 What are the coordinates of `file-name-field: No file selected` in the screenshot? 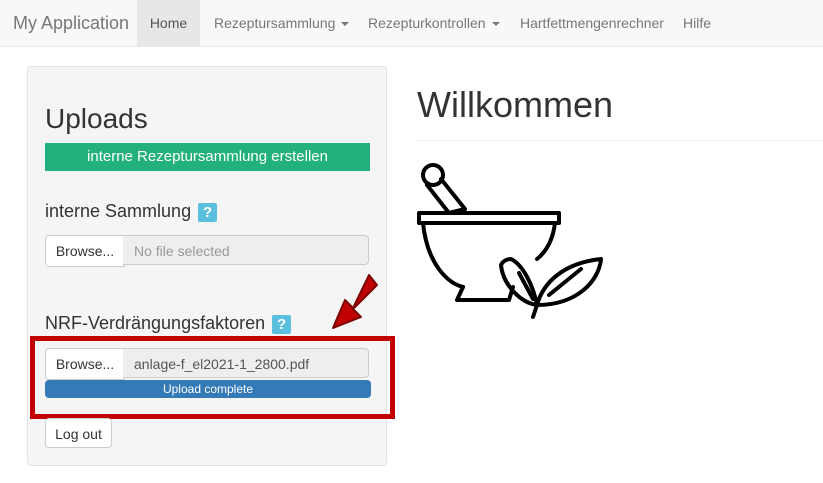 It's located at (246, 250).